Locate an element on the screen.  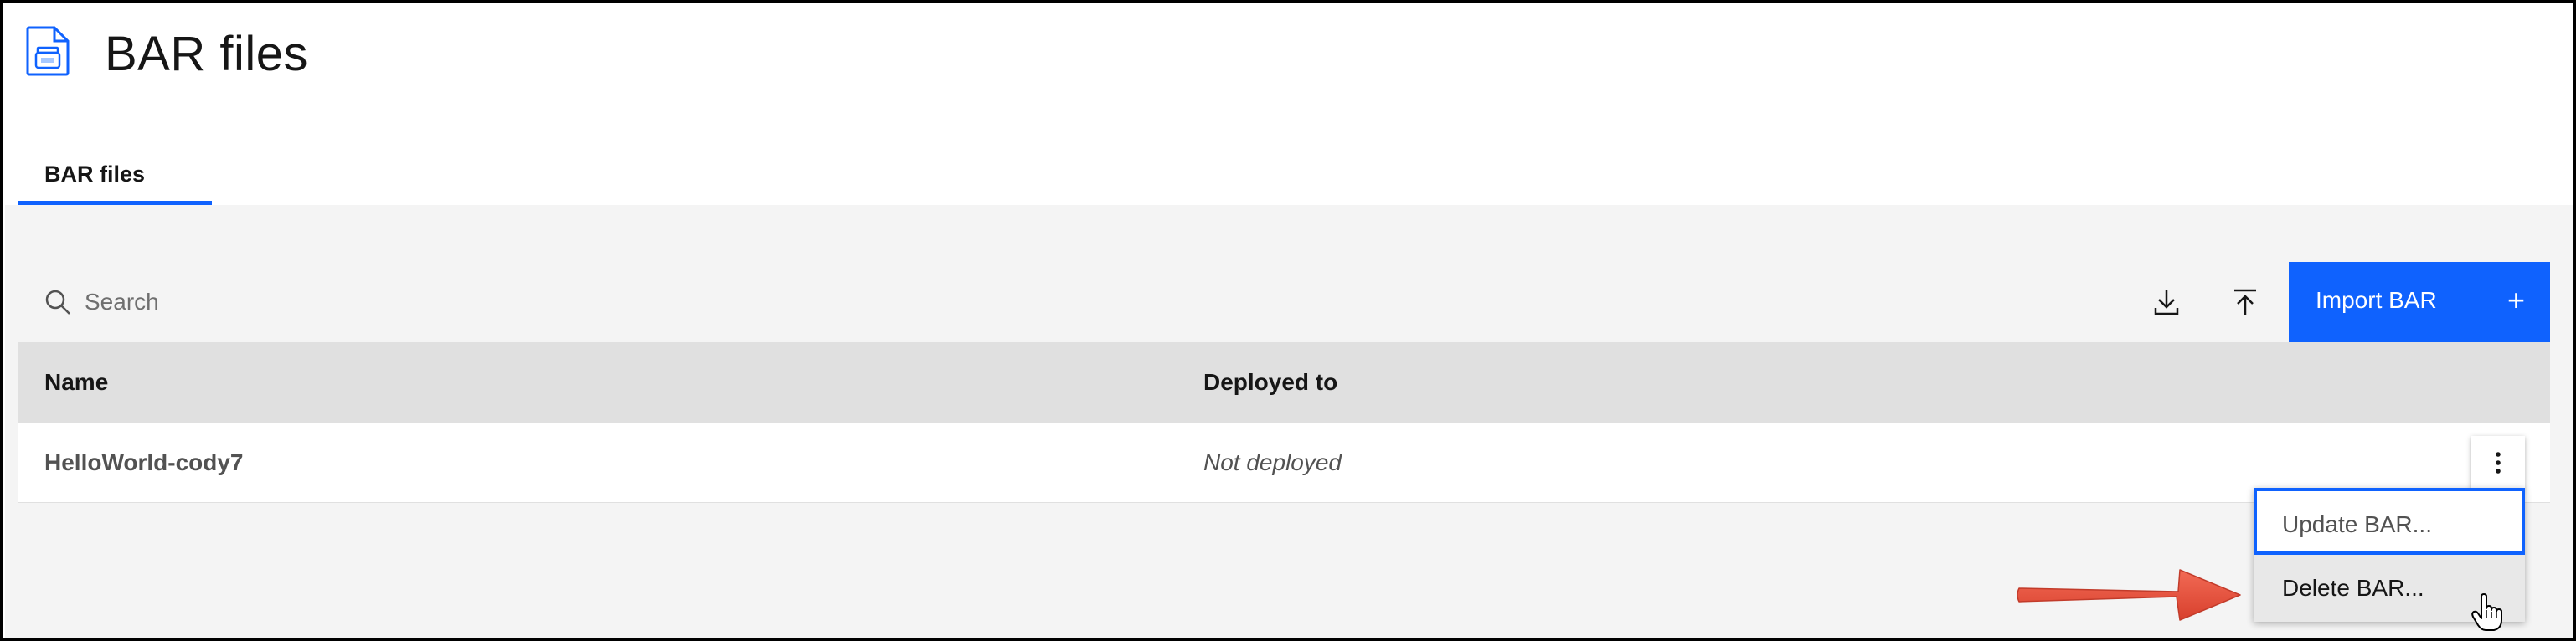
row-overflow-menu-button is located at coordinates (2498, 463).